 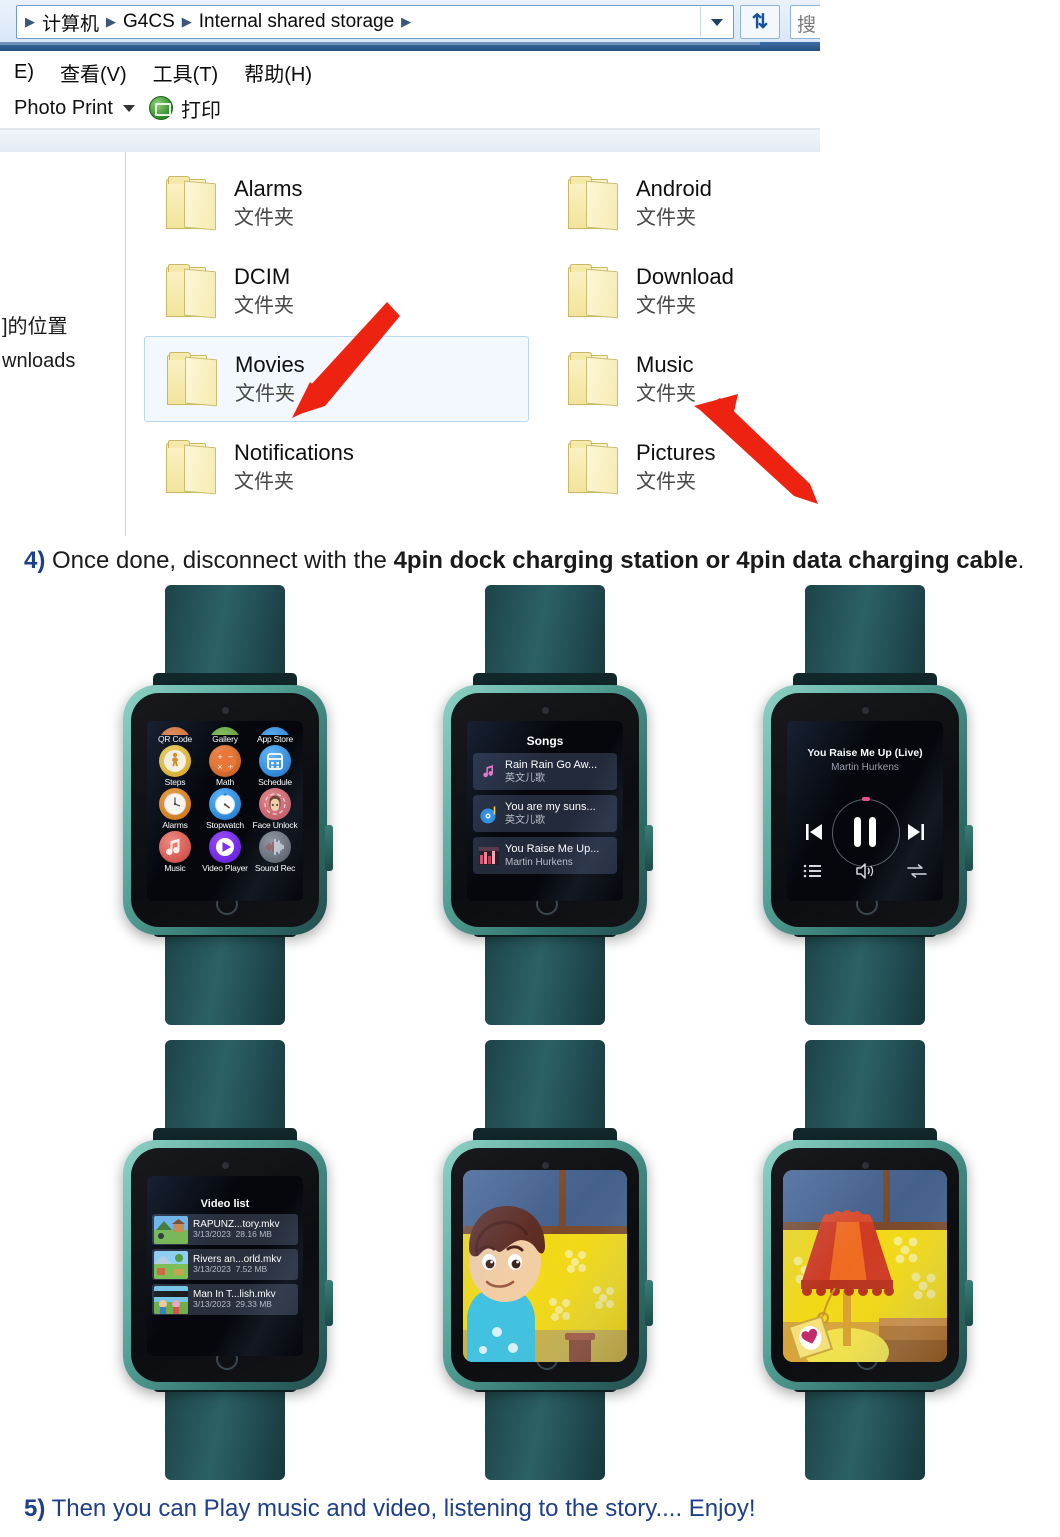 What do you see at coordinates (35, 560) in the screenshot?
I see `step-number: 4)` at bounding box center [35, 560].